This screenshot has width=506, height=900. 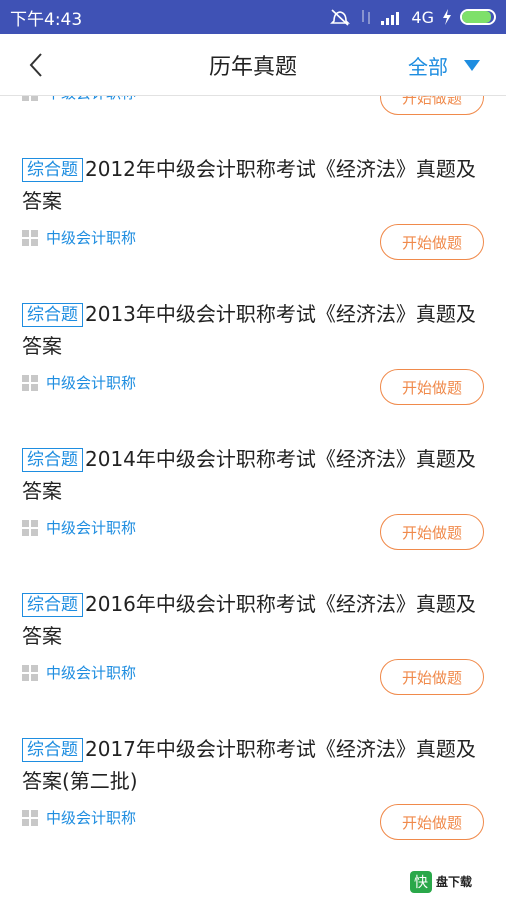 I want to click on status-icons: 4G, so click(x=412, y=17).